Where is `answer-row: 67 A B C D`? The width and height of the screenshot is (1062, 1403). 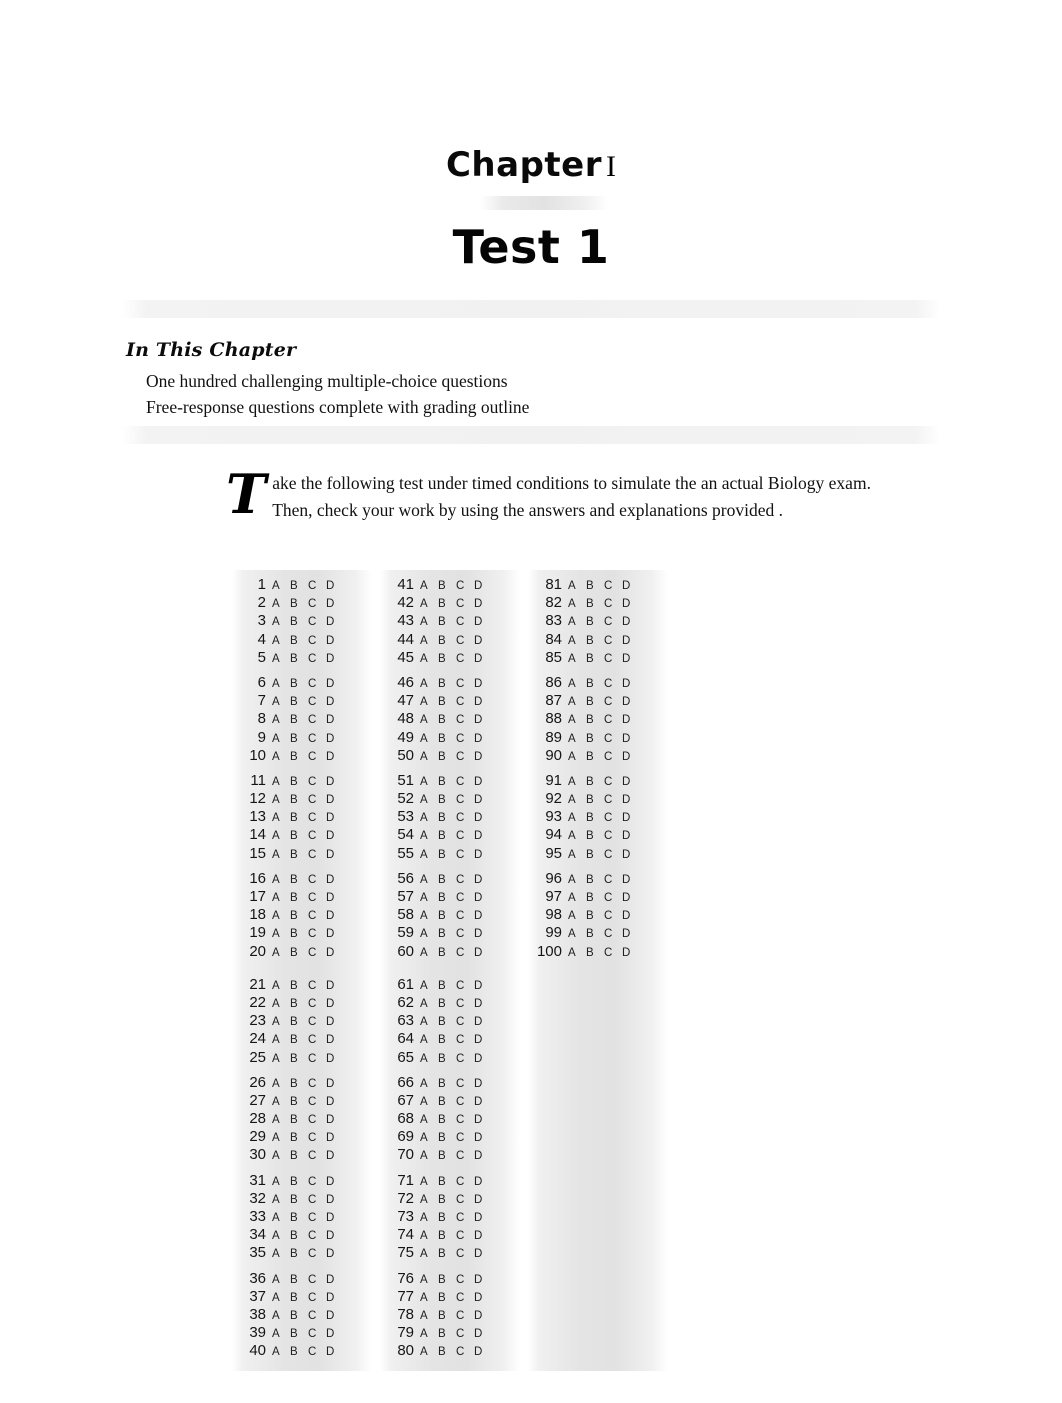 answer-row: 67 A B C D is located at coordinates (441, 1101).